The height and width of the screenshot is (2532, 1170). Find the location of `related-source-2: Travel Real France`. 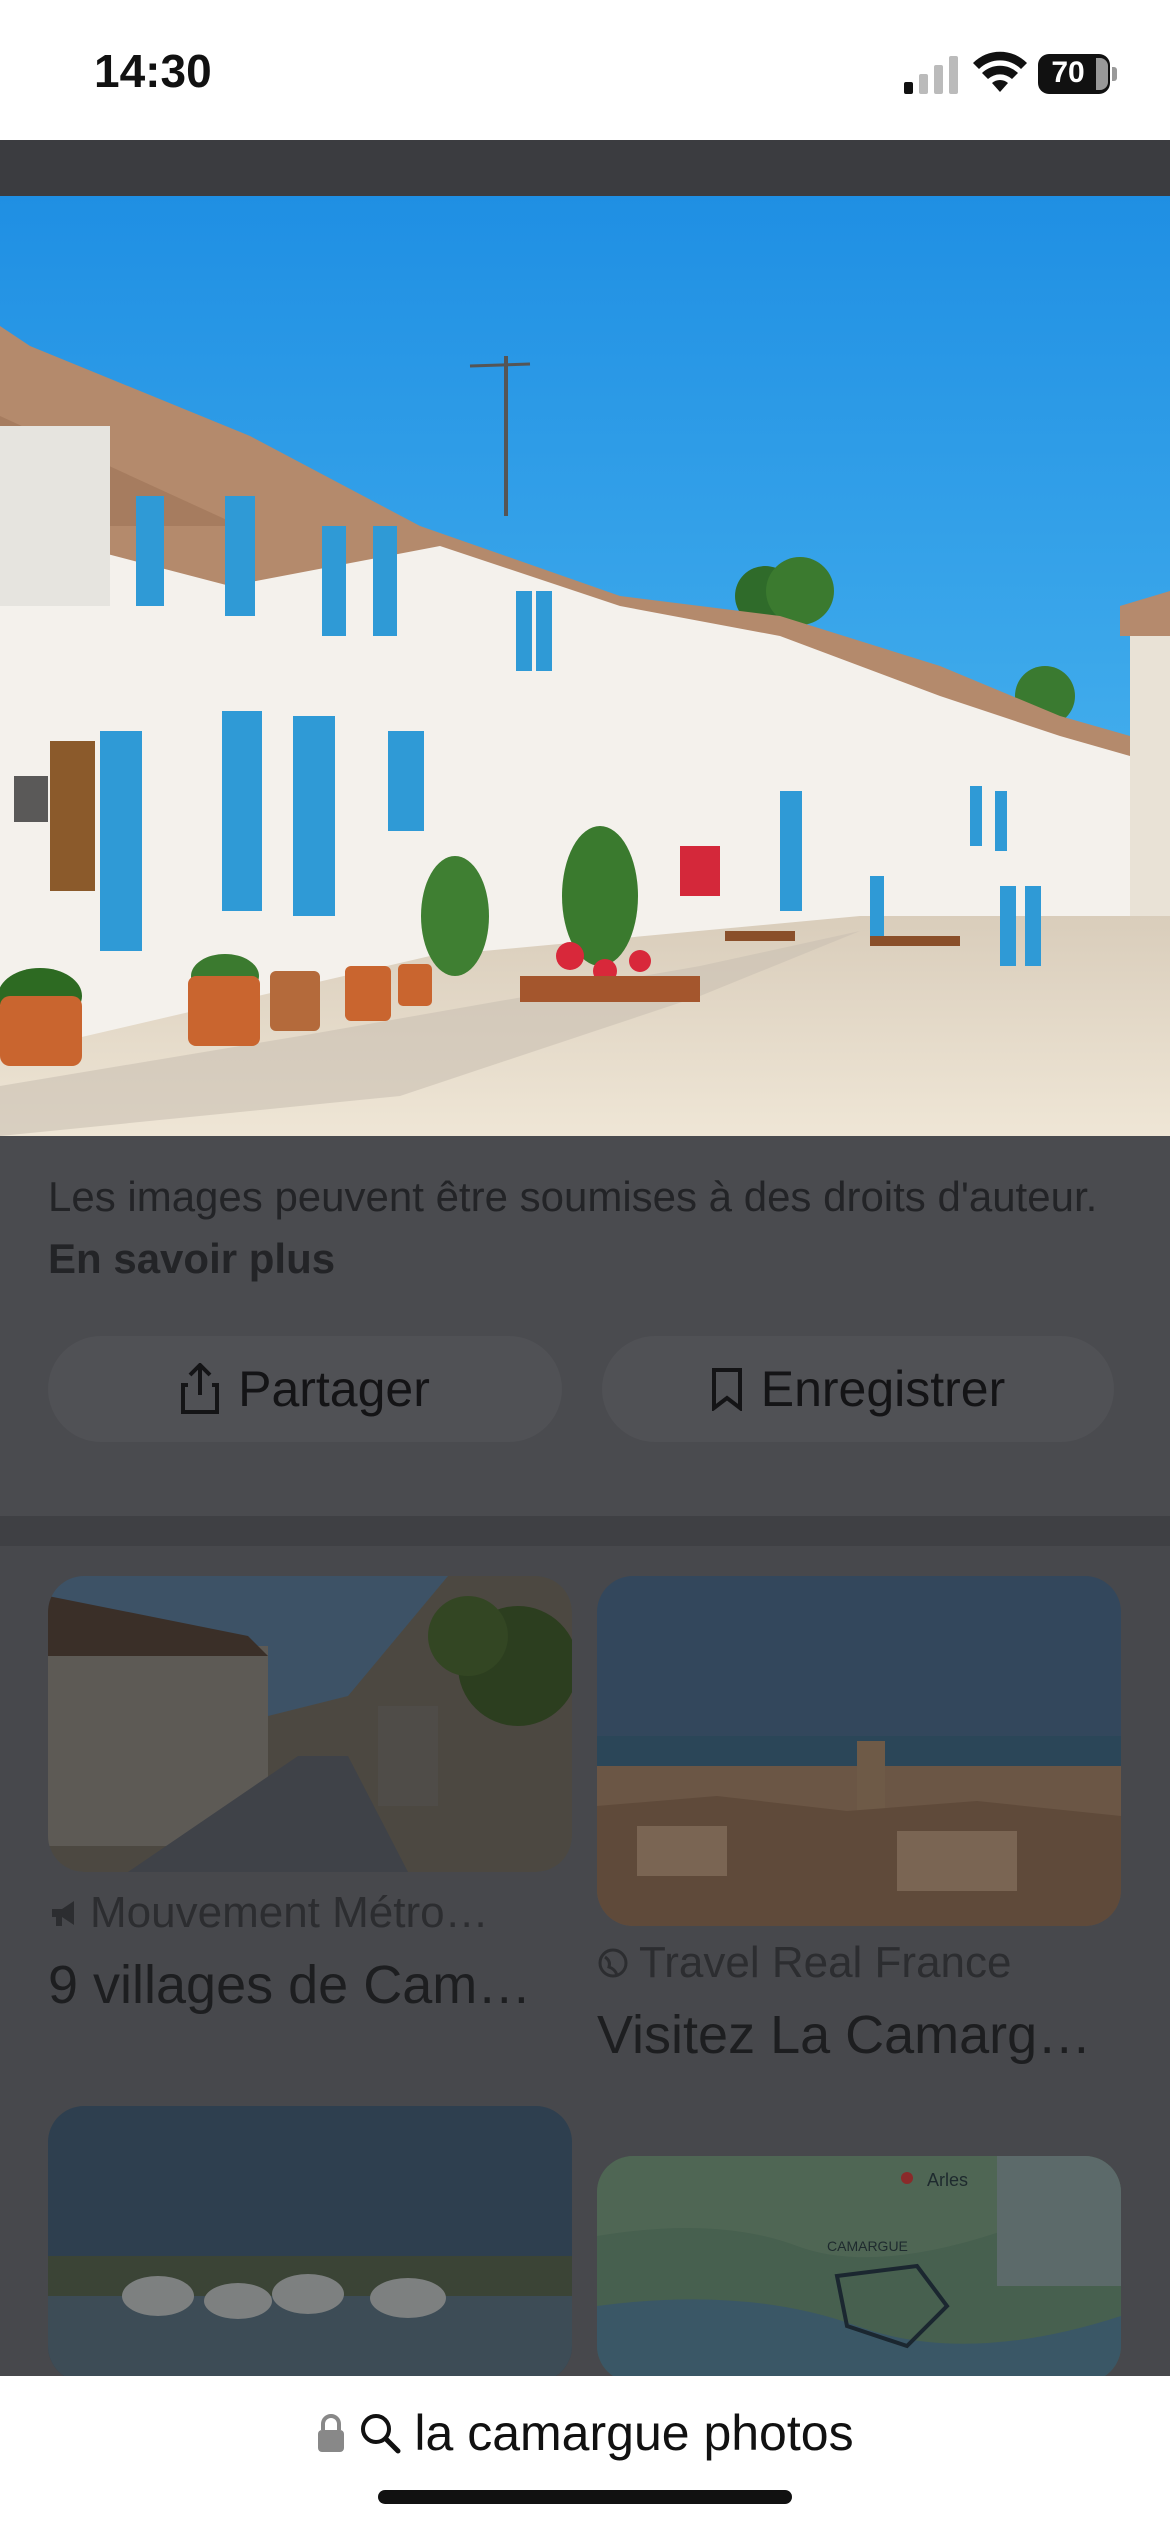

related-source-2: Travel Real France is located at coordinates (859, 1963).